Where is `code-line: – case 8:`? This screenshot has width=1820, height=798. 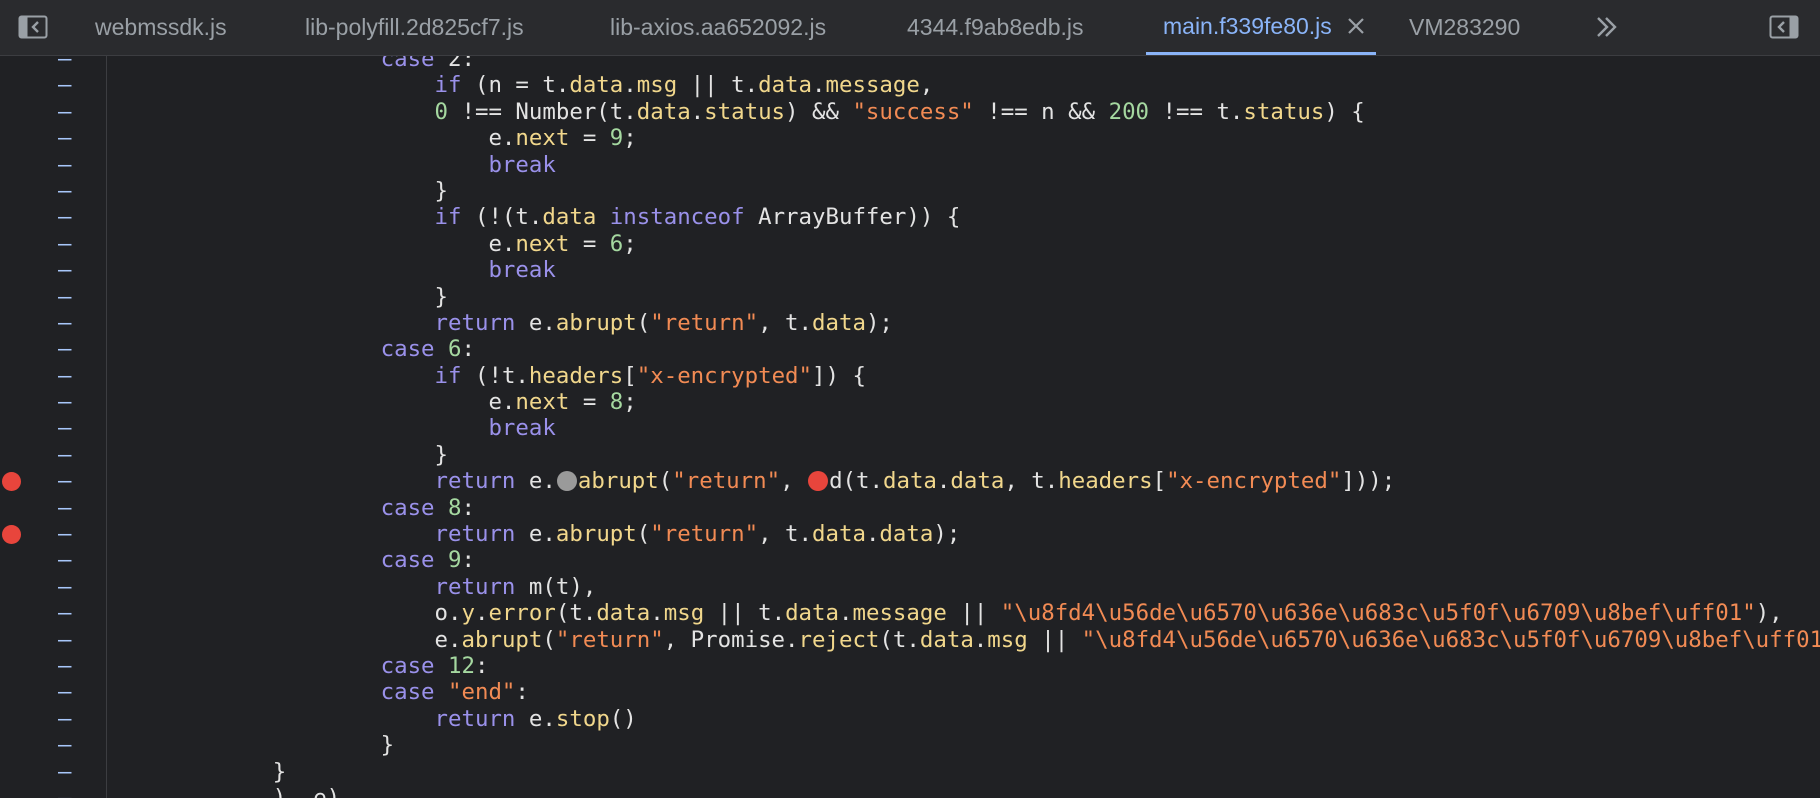
code-line: – case 8: is located at coordinates (910, 508).